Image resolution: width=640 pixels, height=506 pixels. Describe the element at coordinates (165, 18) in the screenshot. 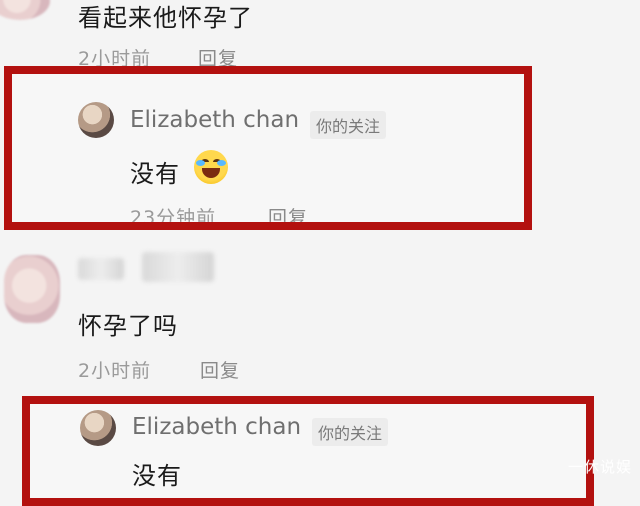

I see `comment-text: 看起来他怀孕了` at that location.